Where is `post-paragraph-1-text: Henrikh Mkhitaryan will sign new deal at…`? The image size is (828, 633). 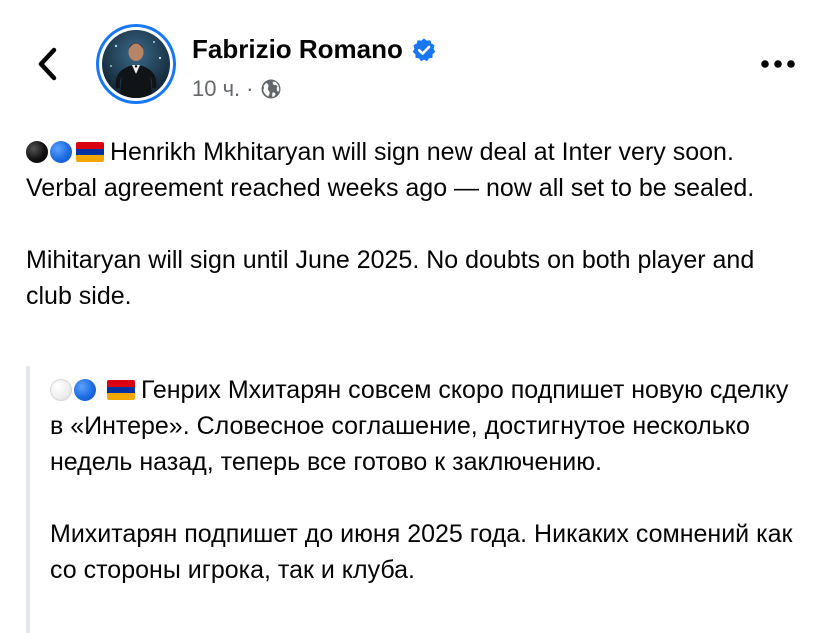 post-paragraph-1-text: Henrikh Mkhitaryan will sign new deal at… is located at coordinates (390, 170).